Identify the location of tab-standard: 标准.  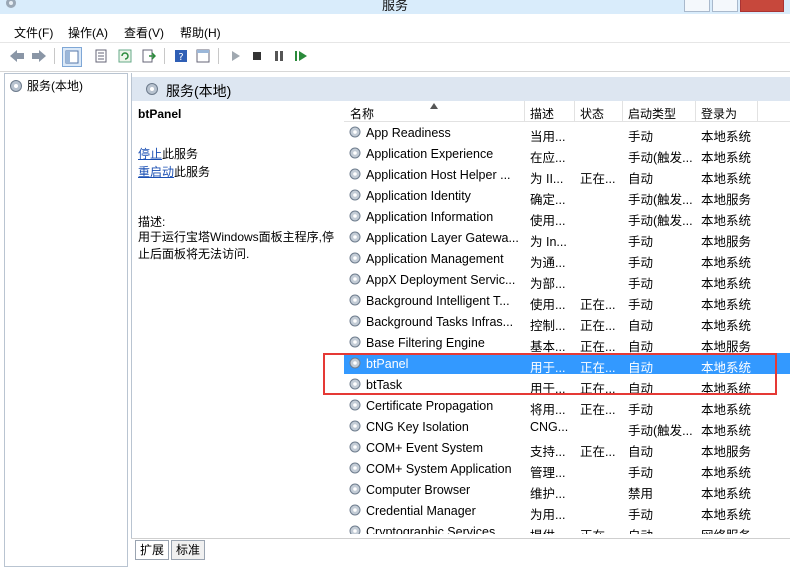
(188, 550).